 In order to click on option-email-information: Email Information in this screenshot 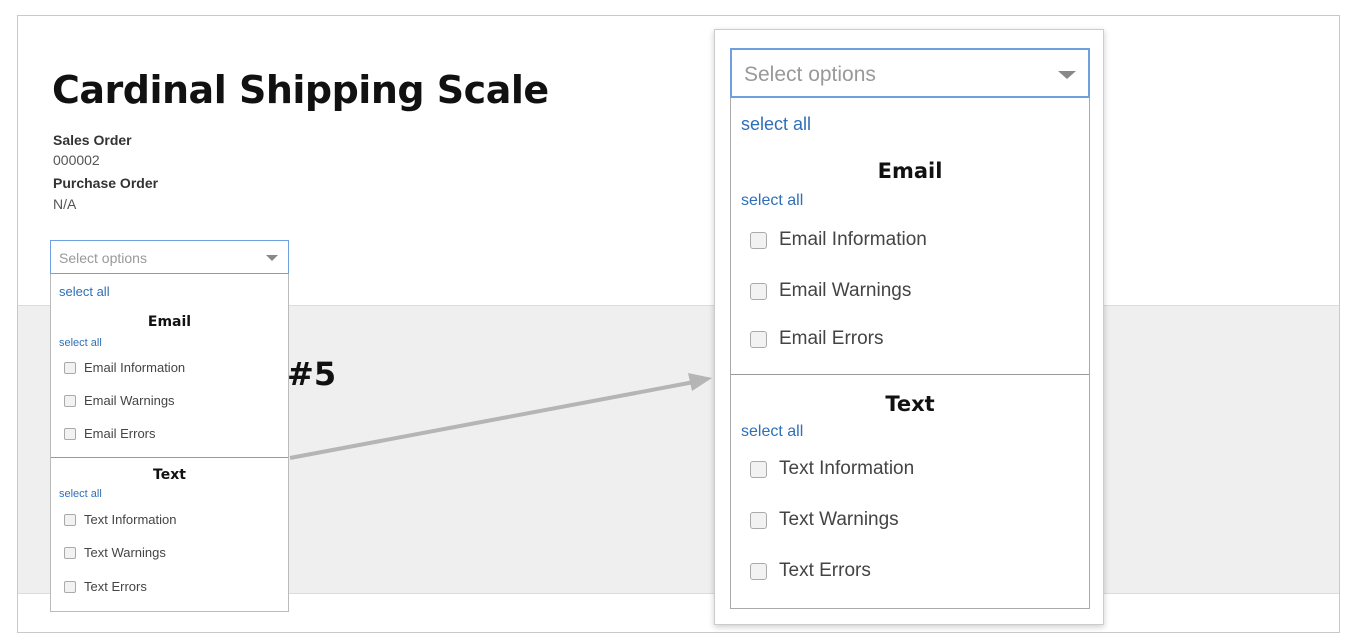, I will do `click(838, 240)`.